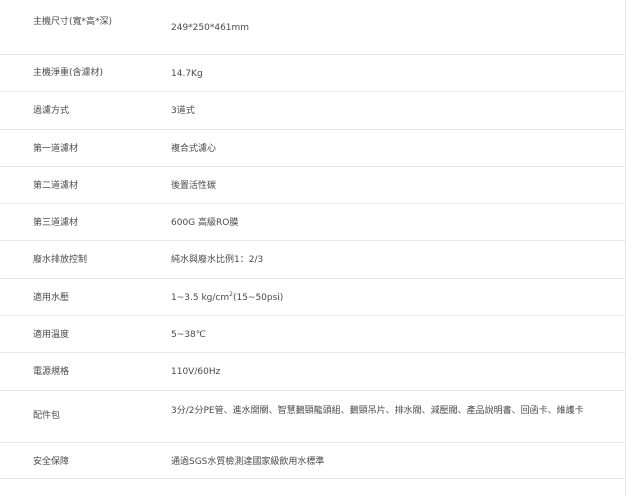 The height and width of the screenshot is (495, 630). I want to click on spec-row-weight: 主機淨重(含濾材) 14.7Kg, so click(312, 72).